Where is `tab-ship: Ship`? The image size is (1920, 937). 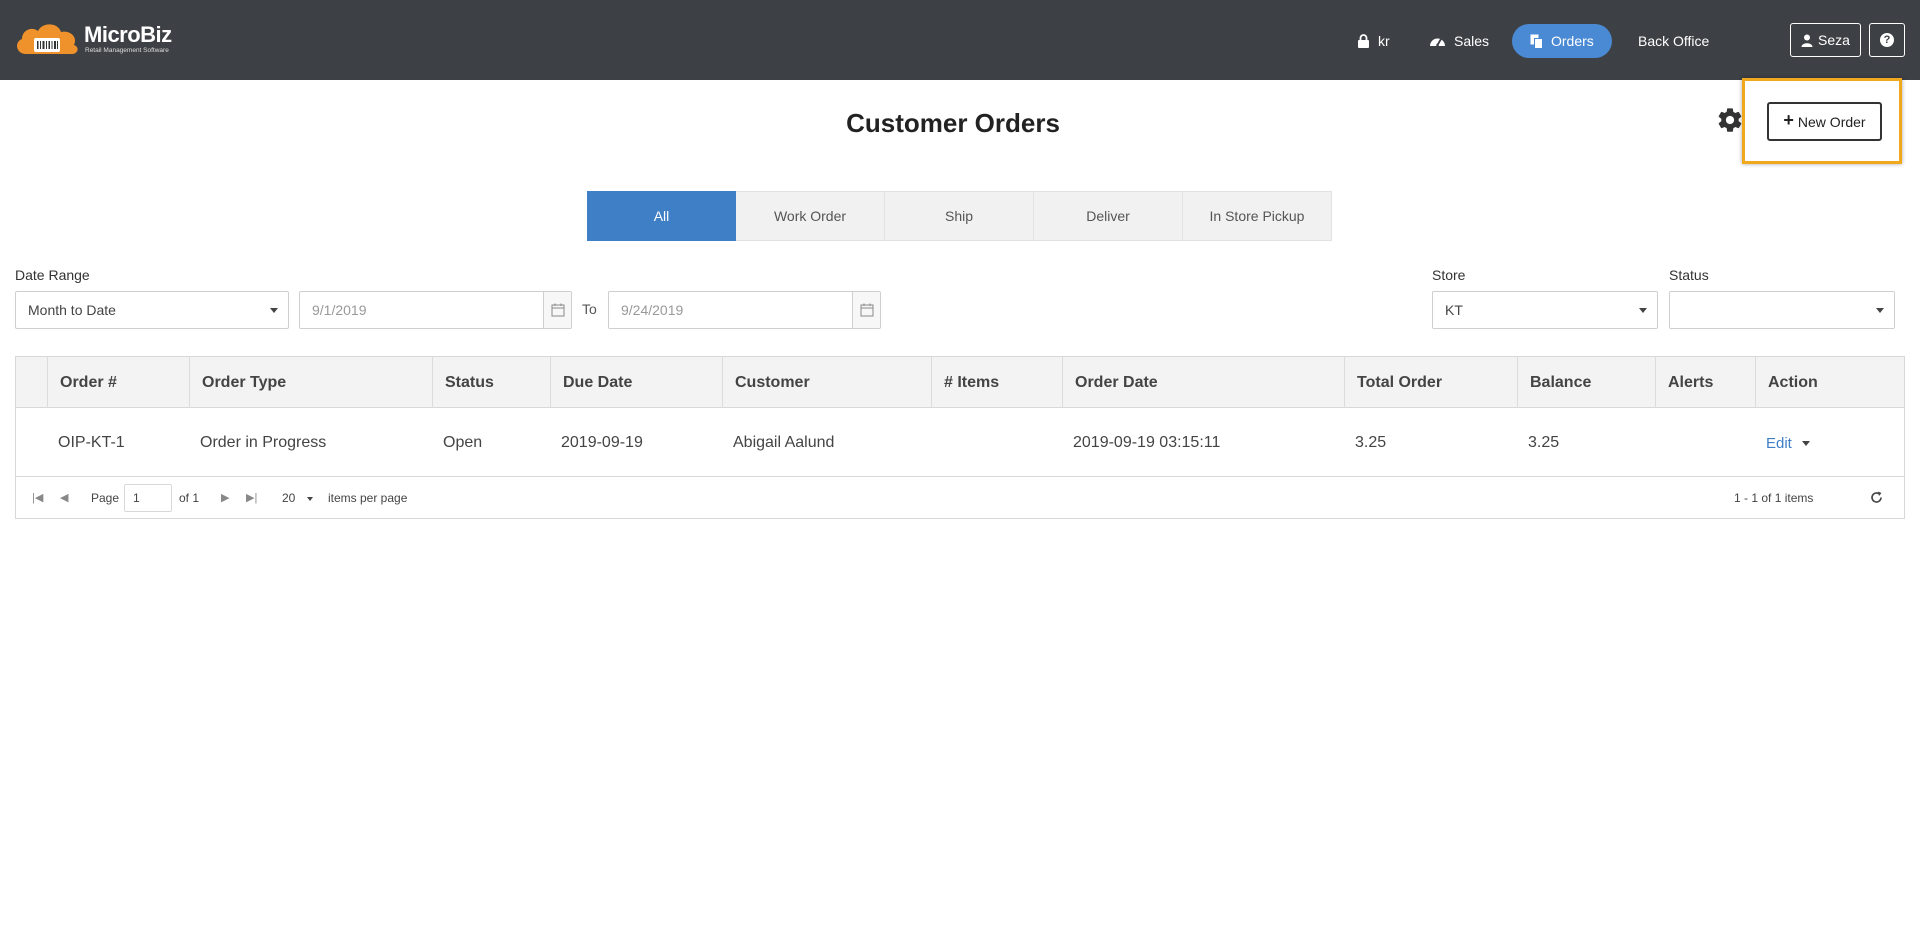 tab-ship: Ship is located at coordinates (959, 216).